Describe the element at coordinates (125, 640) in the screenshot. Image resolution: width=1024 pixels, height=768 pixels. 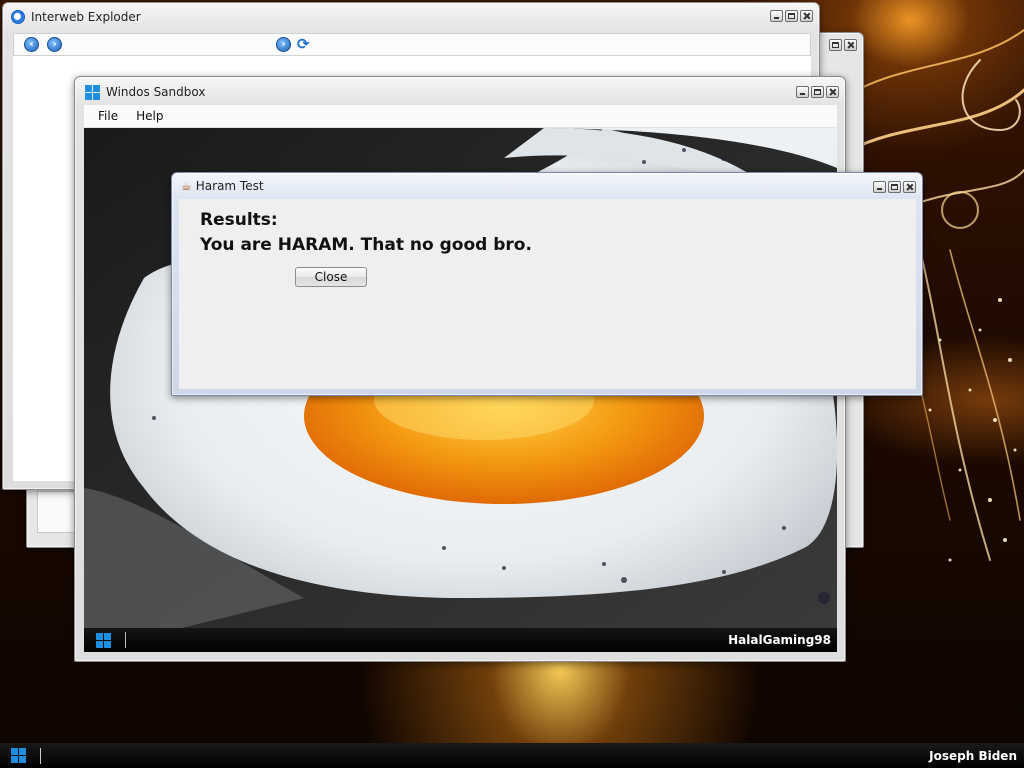
I see `sandbox-taskbar-divider` at that location.